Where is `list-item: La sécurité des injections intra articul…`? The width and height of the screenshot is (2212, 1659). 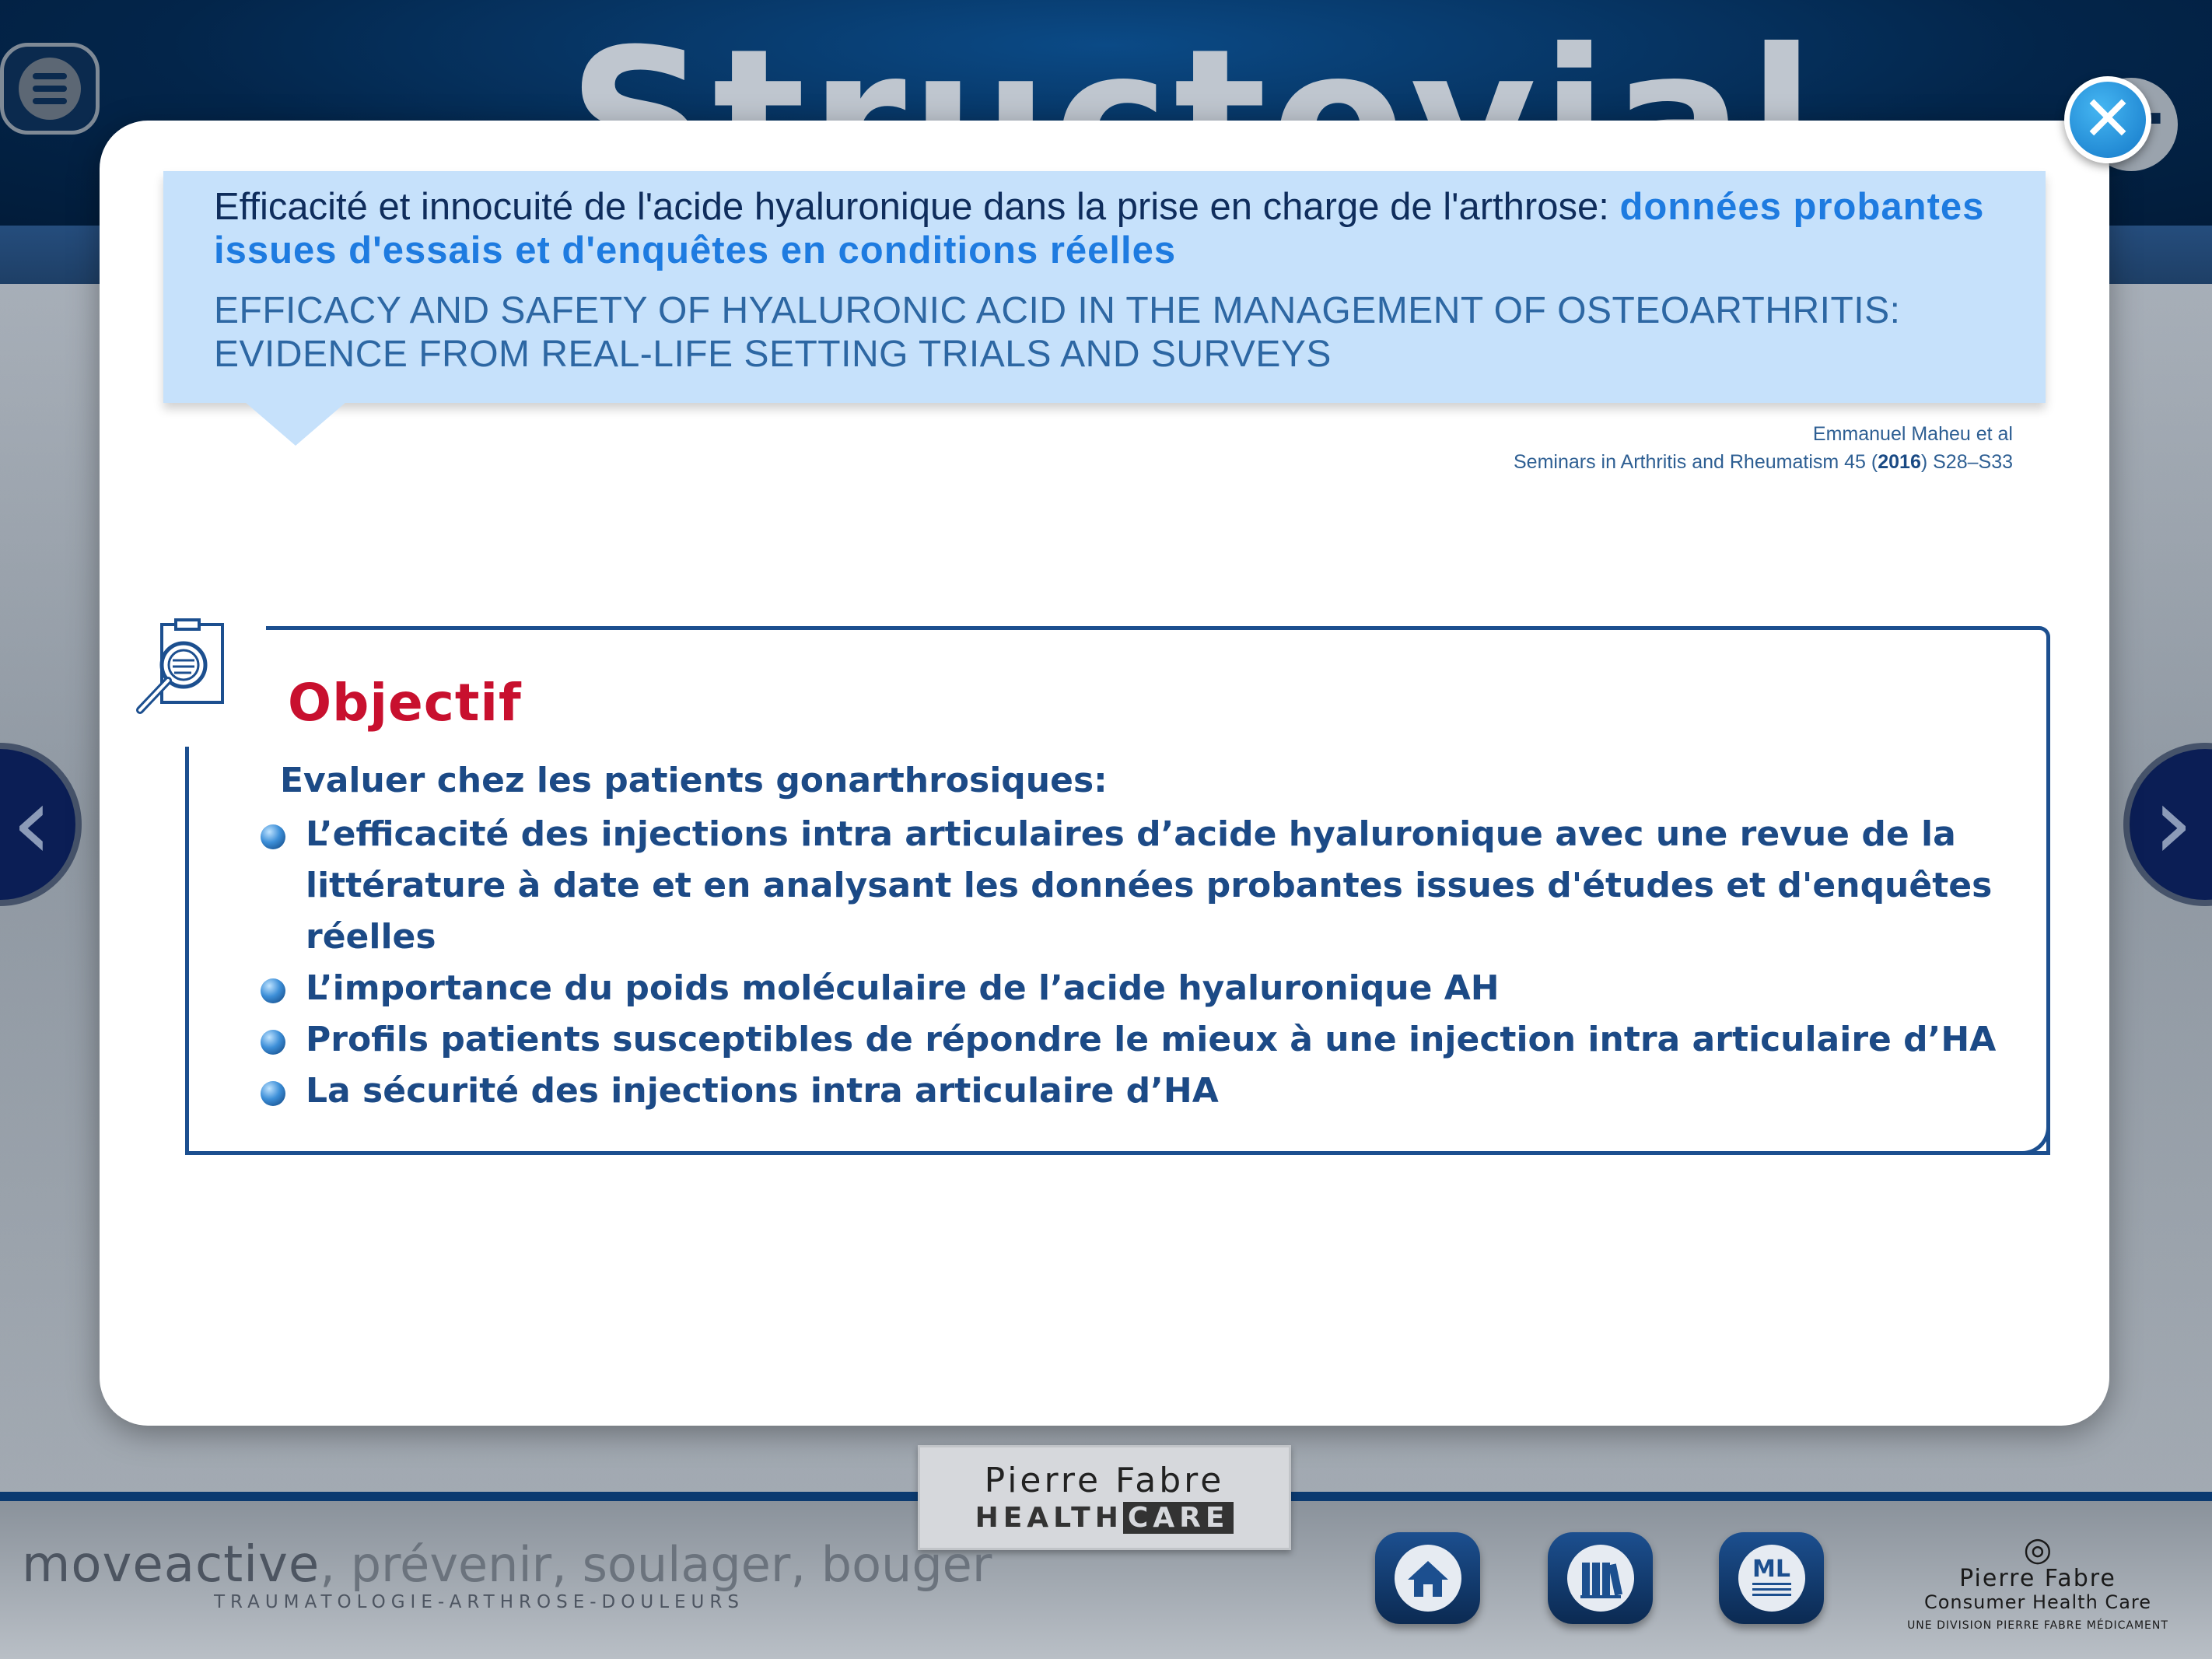 list-item: La sécurité des injections intra articul… is located at coordinates (1139, 1091).